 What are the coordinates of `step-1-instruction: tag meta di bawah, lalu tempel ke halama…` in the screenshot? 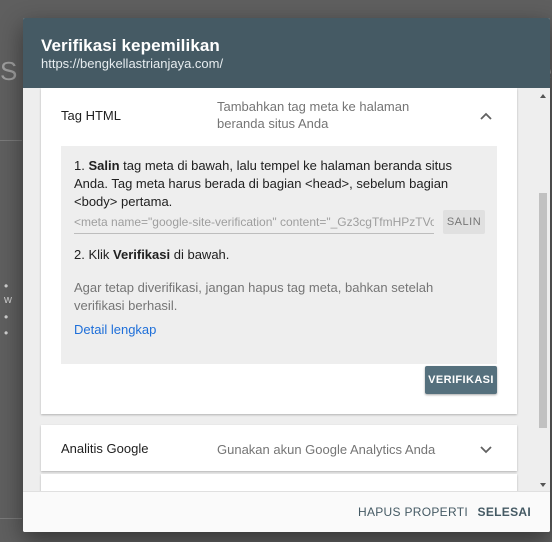 It's located at (263, 183).